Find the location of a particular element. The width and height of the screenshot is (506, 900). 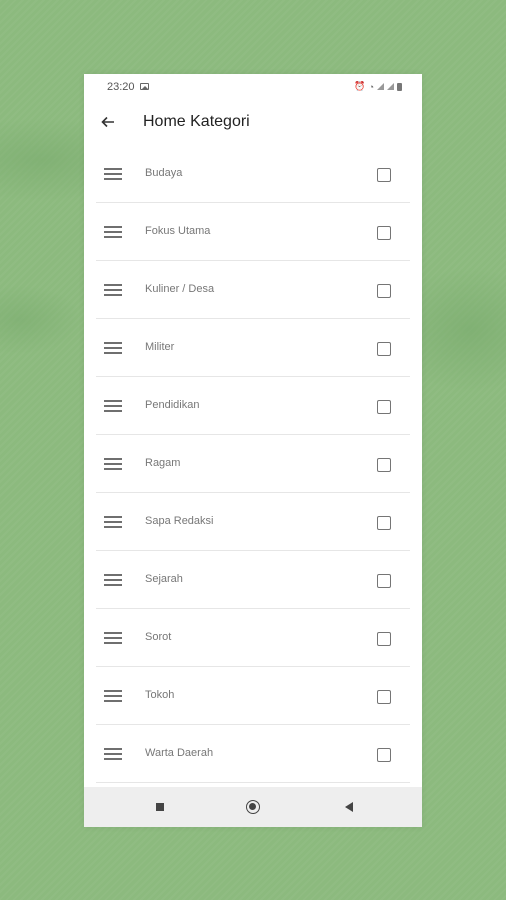

list-item: Warta Daerah is located at coordinates (253, 754).